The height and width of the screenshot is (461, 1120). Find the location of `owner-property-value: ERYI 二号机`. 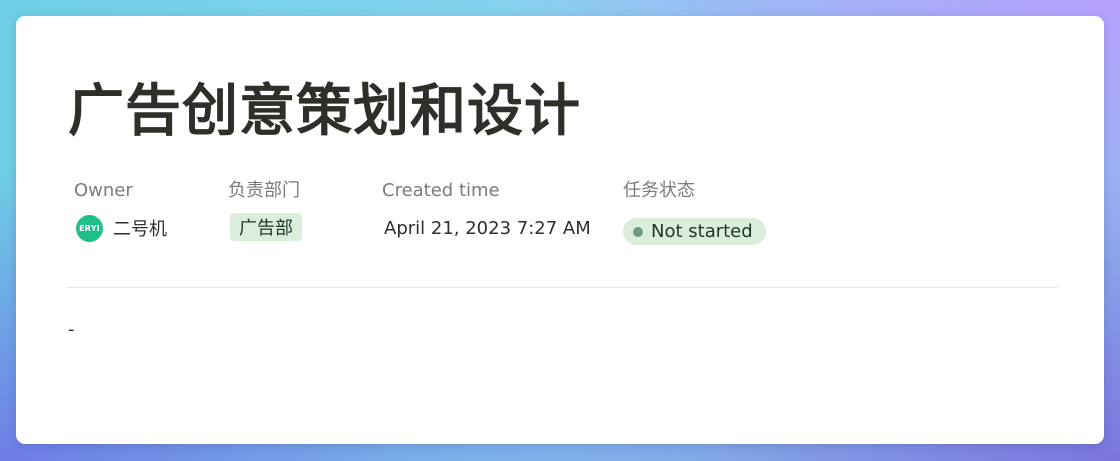

owner-property-value: ERYI 二号机 is located at coordinates (121, 228).